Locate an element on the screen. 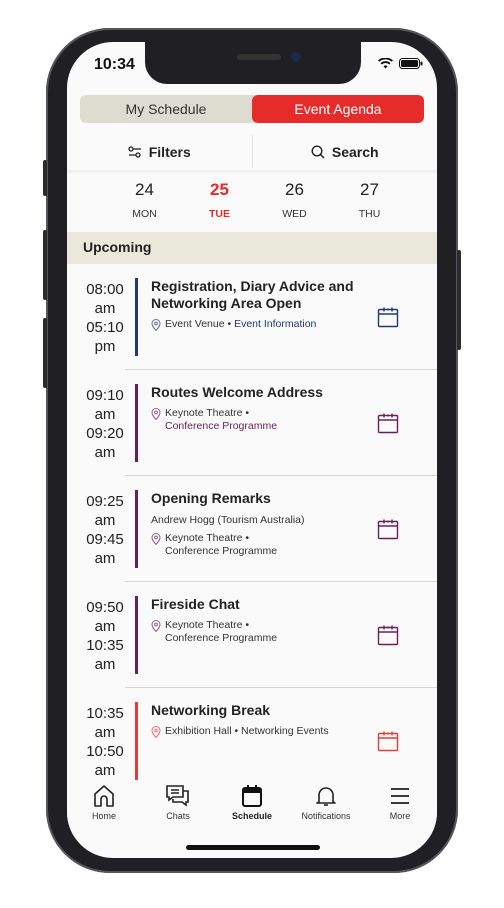 The image size is (504, 908). tab-label: Notifications is located at coordinates (326, 816).